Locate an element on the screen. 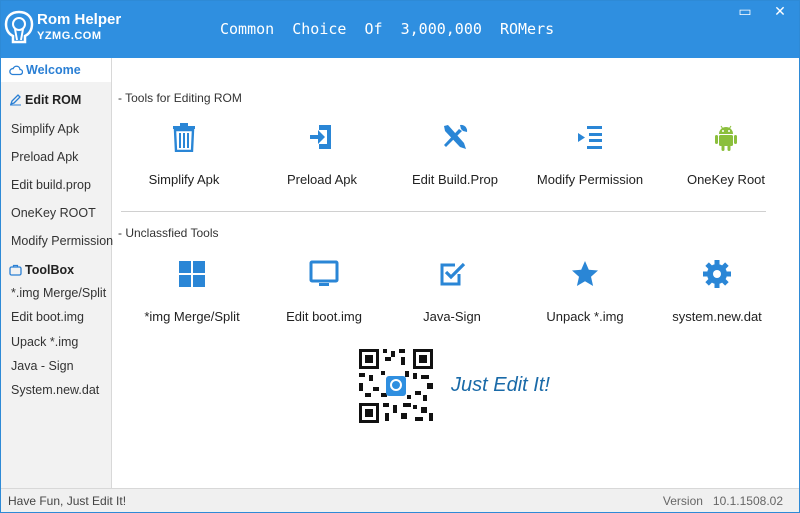  close-button: ✕ is located at coordinates (780, 12).